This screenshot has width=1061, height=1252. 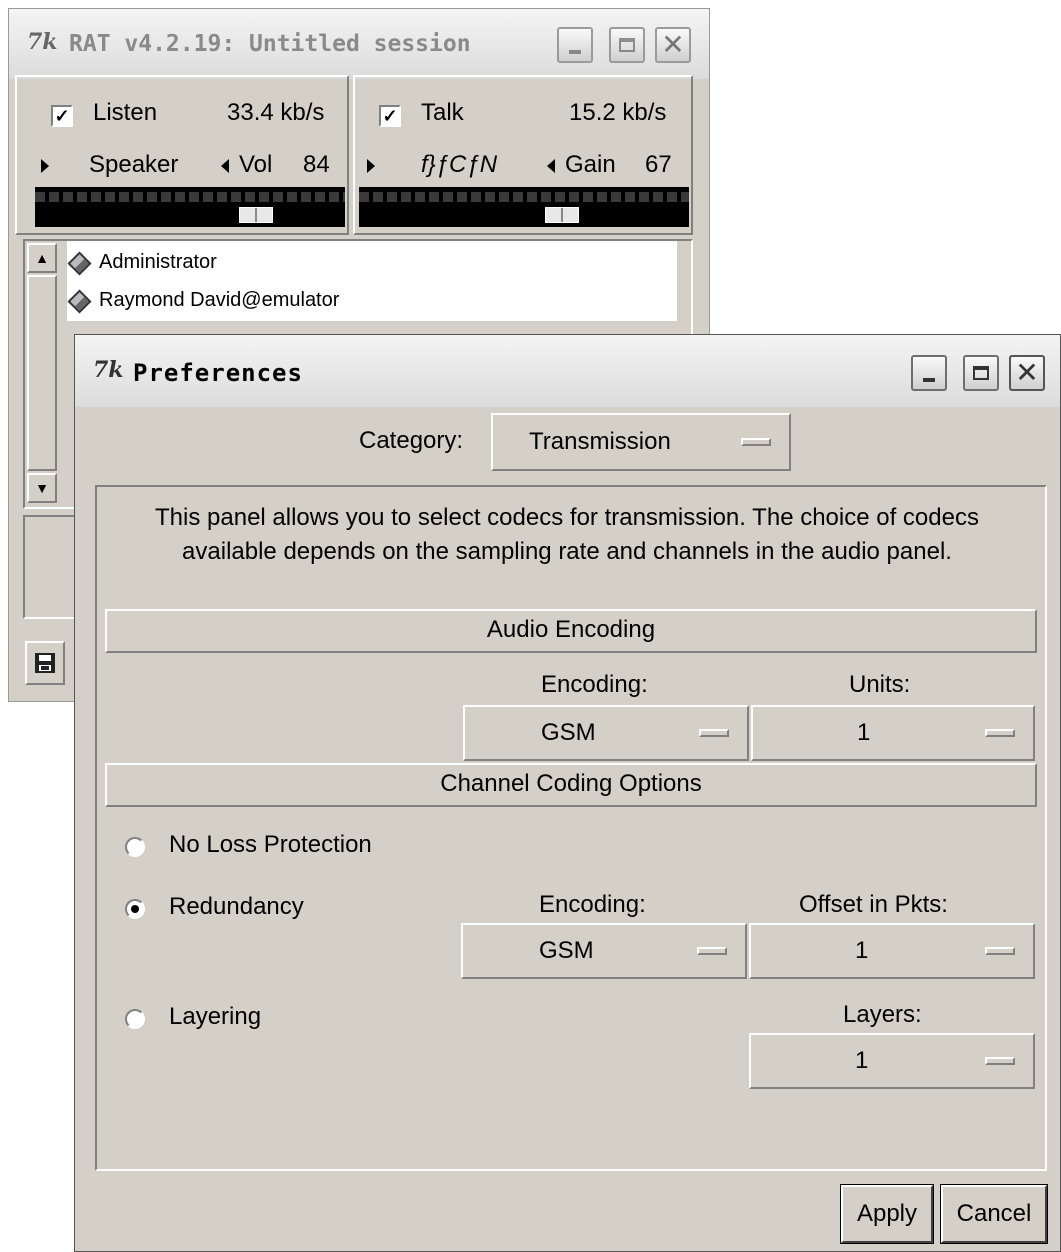 What do you see at coordinates (893, 733) in the screenshot?
I see `units-dropdown: 1` at bounding box center [893, 733].